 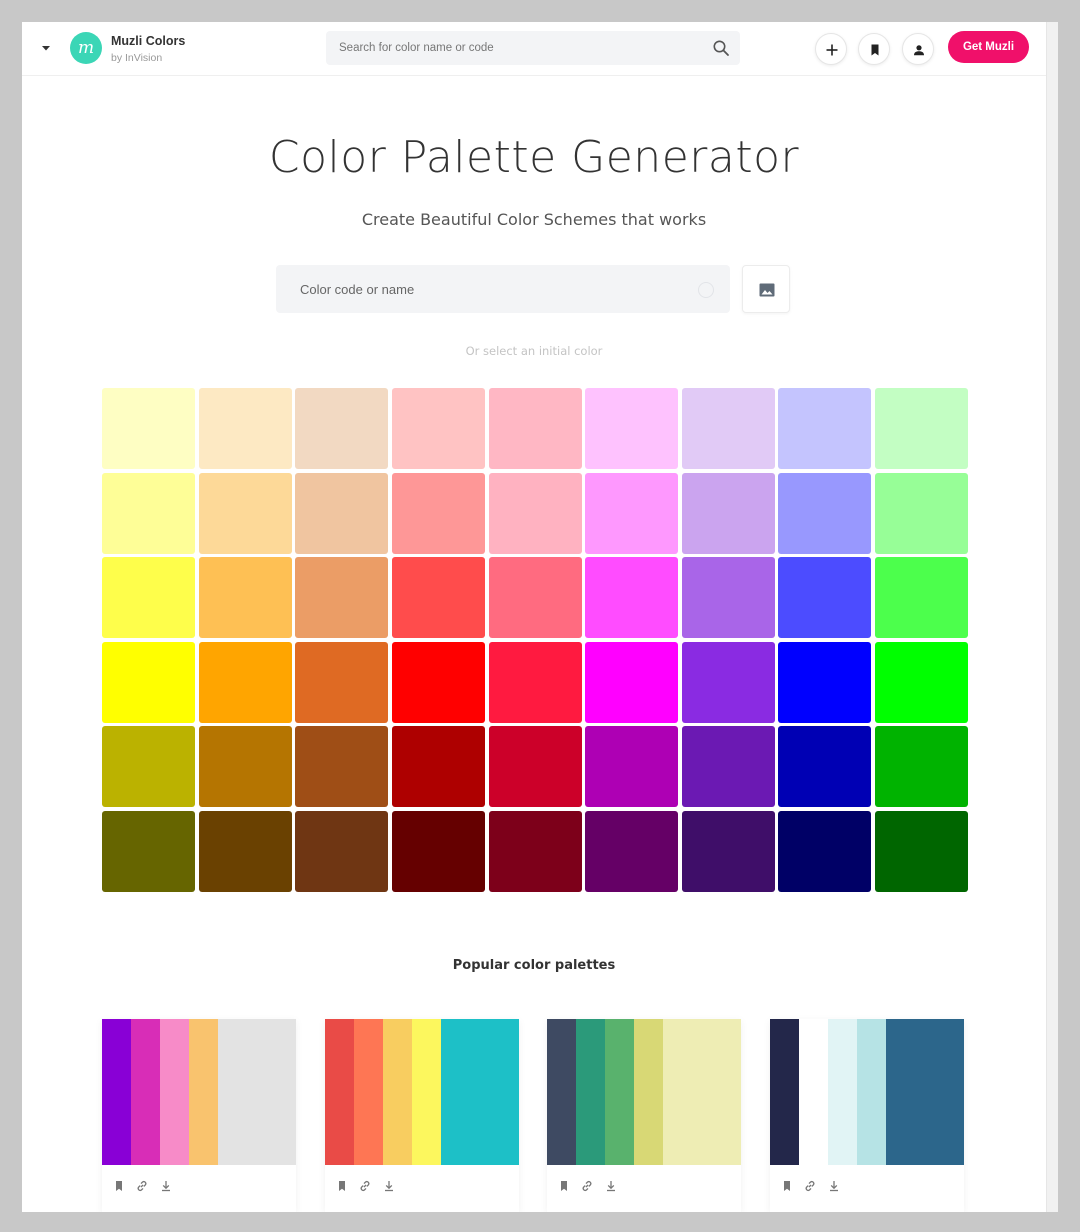 I want to click on search-icon, so click(x=721, y=48).